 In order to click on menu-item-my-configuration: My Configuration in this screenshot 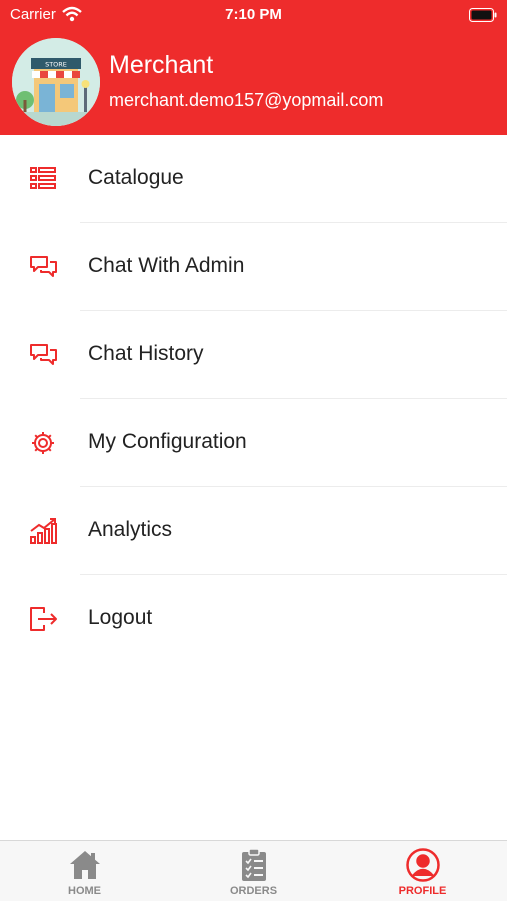, I will do `click(253, 443)`.